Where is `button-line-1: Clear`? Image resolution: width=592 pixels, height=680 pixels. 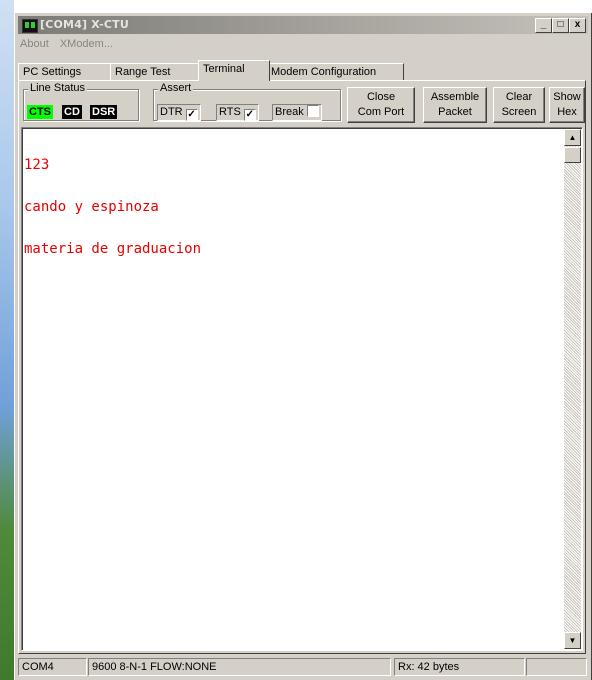 button-line-1: Clear is located at coordinates (519, 97).